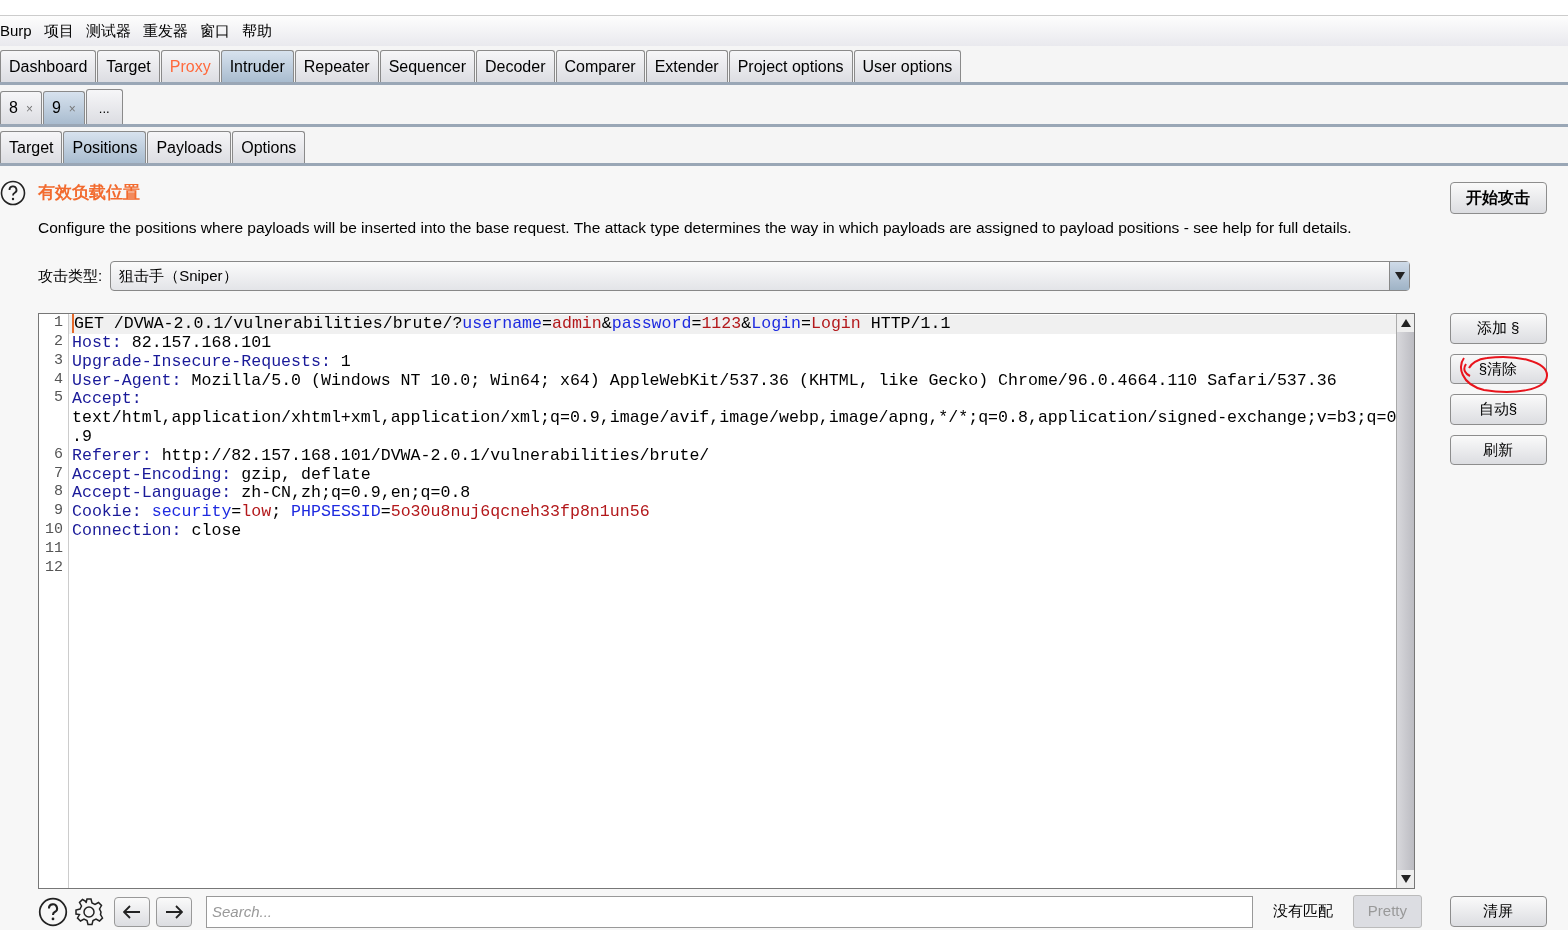 Image resolution: width=1568 pixels, height=930 pixels. Describe the element at coordinates (58, 399) in the screenshot. I see `line-number: 5` at that location.